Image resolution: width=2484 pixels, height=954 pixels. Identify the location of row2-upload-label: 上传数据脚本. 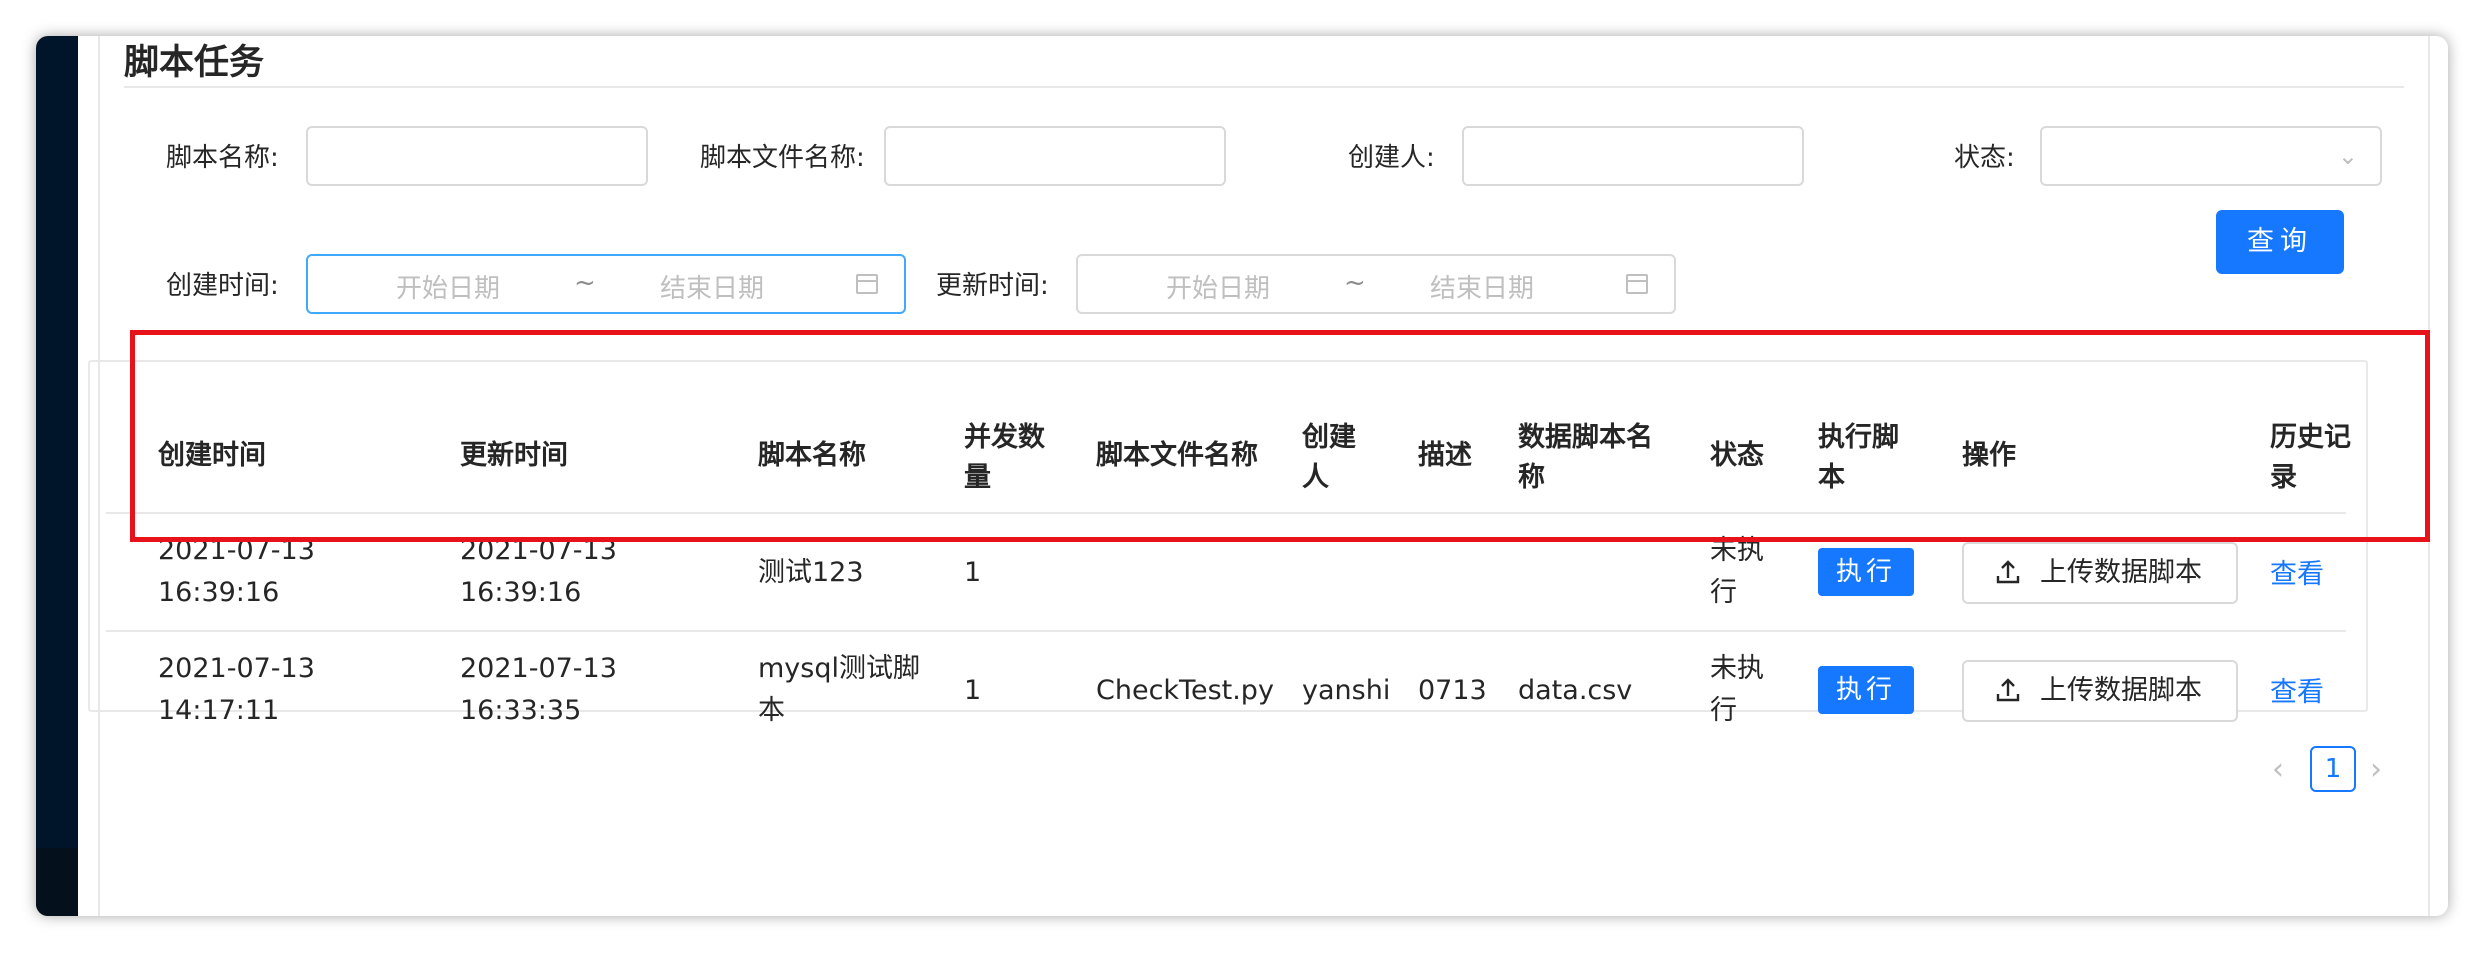
(2121, 690).